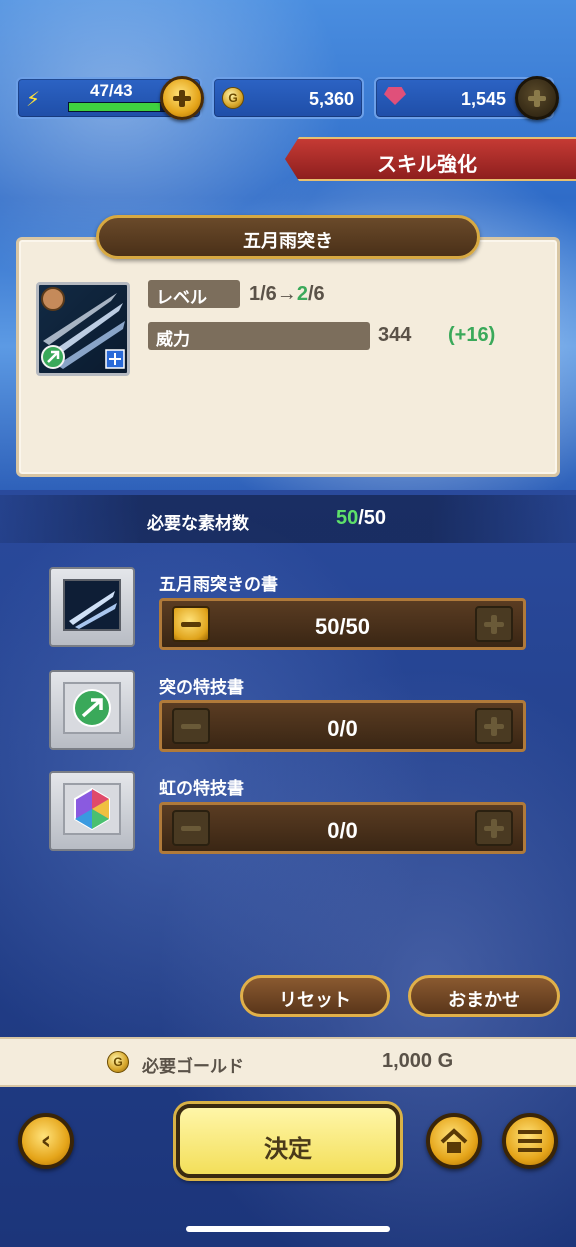 This screenshot has height=1247, width=576. I want to click on material-counter-1: 50/50, so click(342, 624).